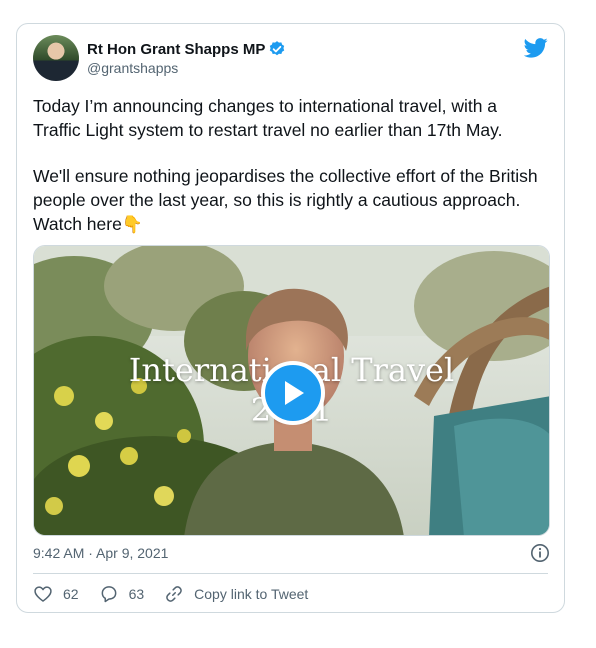  Describe the element at coordinates (43, 594) in the screenshot. I see `heart-icon` at that location.